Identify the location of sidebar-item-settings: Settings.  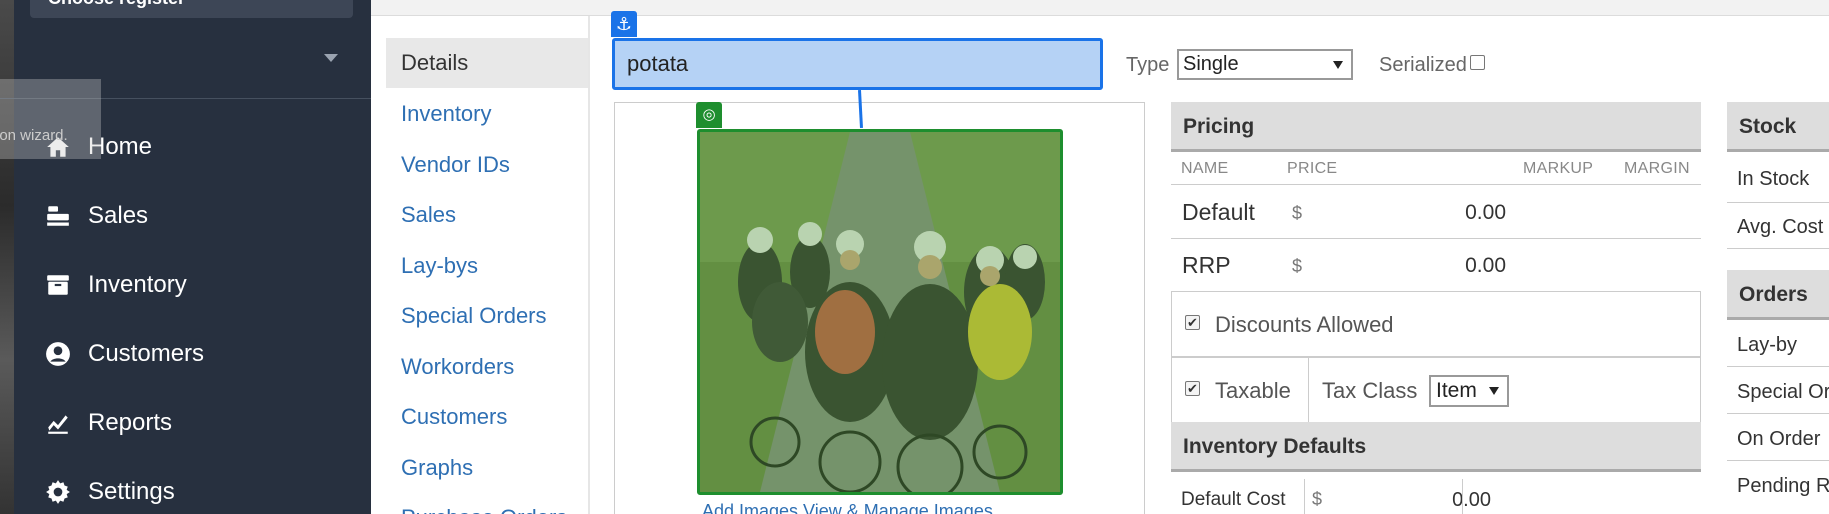
(109, 492).